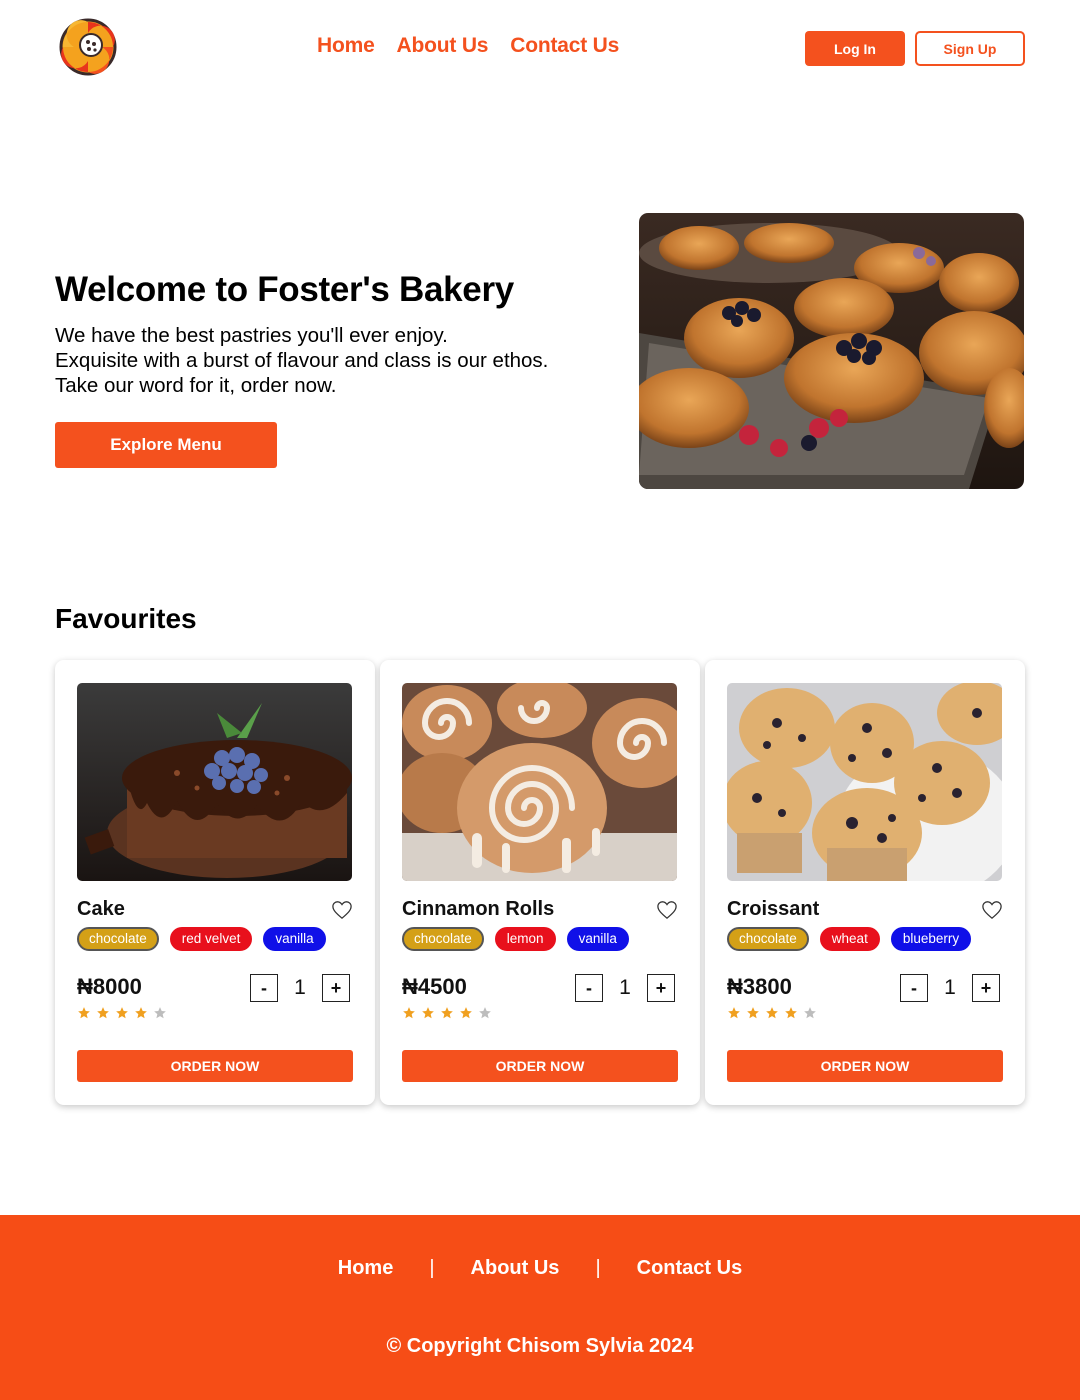 This screenshot has width=1080, height=1400. I want to click on hero-pastries-image, so click(831, 351).